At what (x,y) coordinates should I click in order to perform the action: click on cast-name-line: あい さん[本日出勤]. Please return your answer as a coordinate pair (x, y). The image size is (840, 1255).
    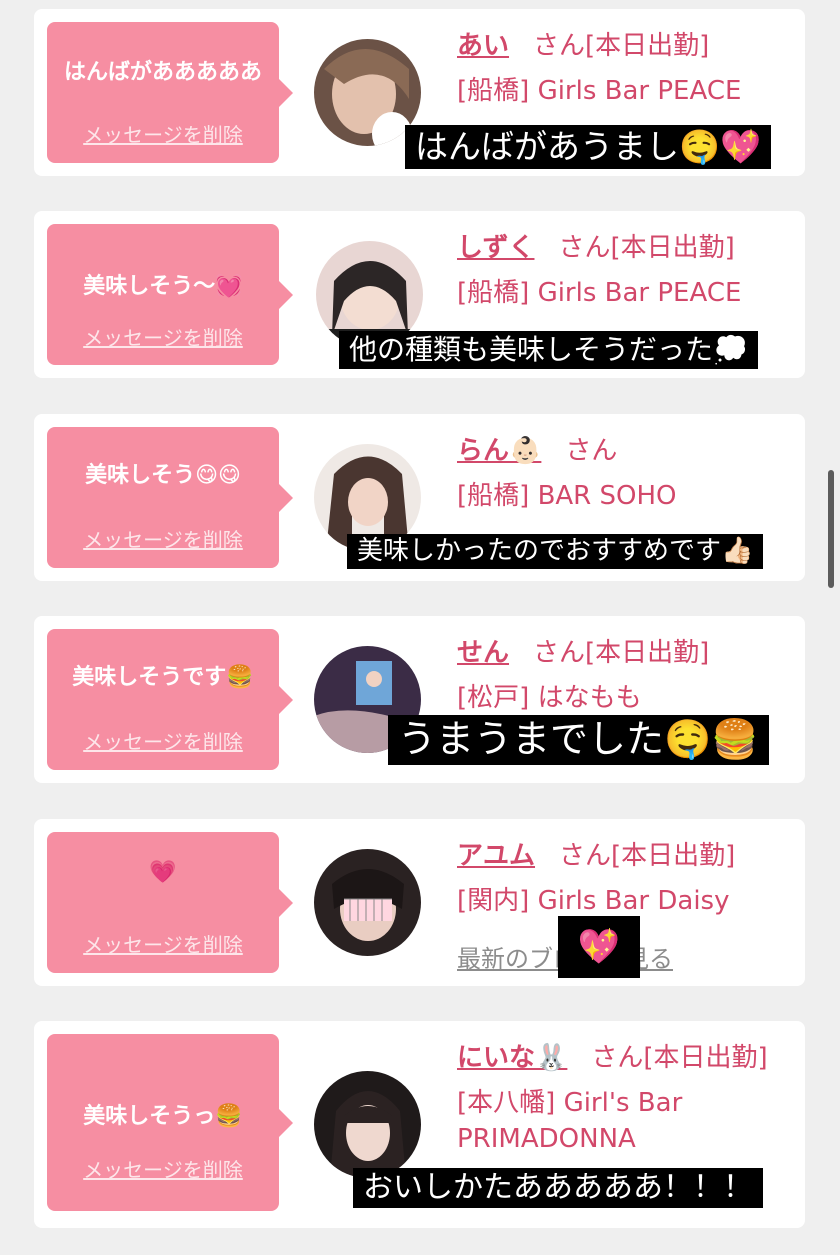
    Looking at the image, I should click on (583, 43).